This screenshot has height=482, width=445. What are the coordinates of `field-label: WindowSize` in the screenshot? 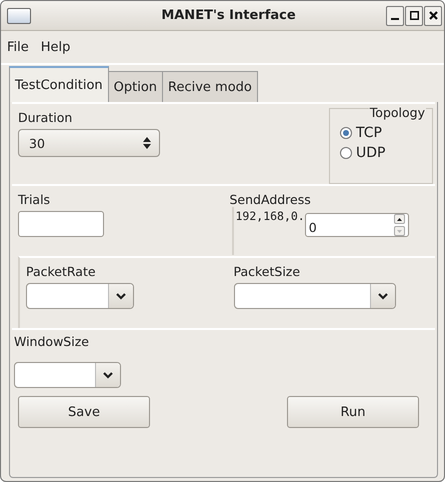 It's located at (52, 341).